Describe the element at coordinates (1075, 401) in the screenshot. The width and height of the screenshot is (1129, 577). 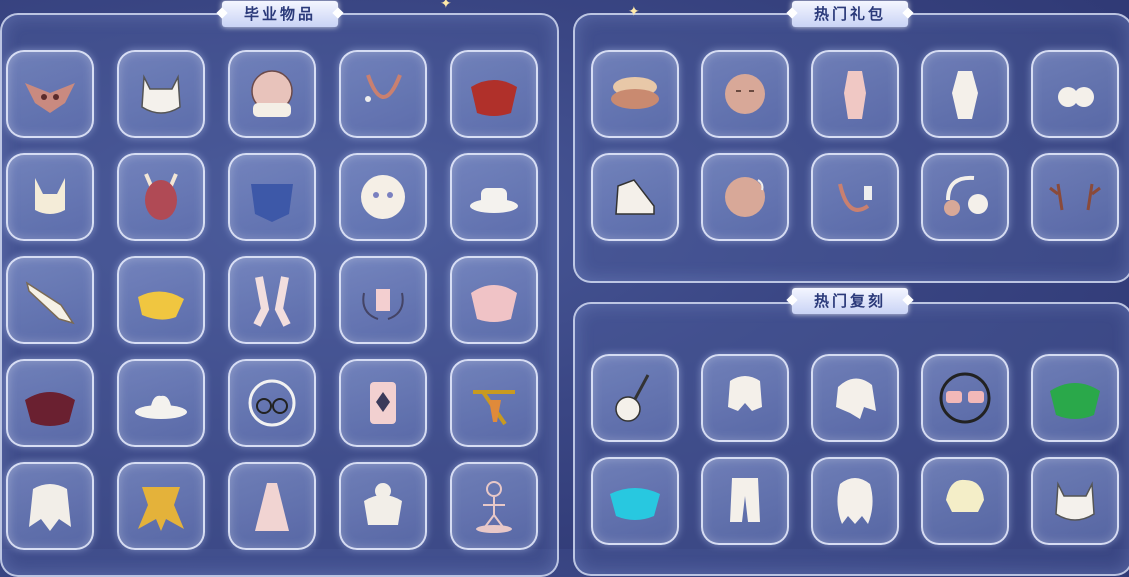
I see `green-cape-icon` at that location.